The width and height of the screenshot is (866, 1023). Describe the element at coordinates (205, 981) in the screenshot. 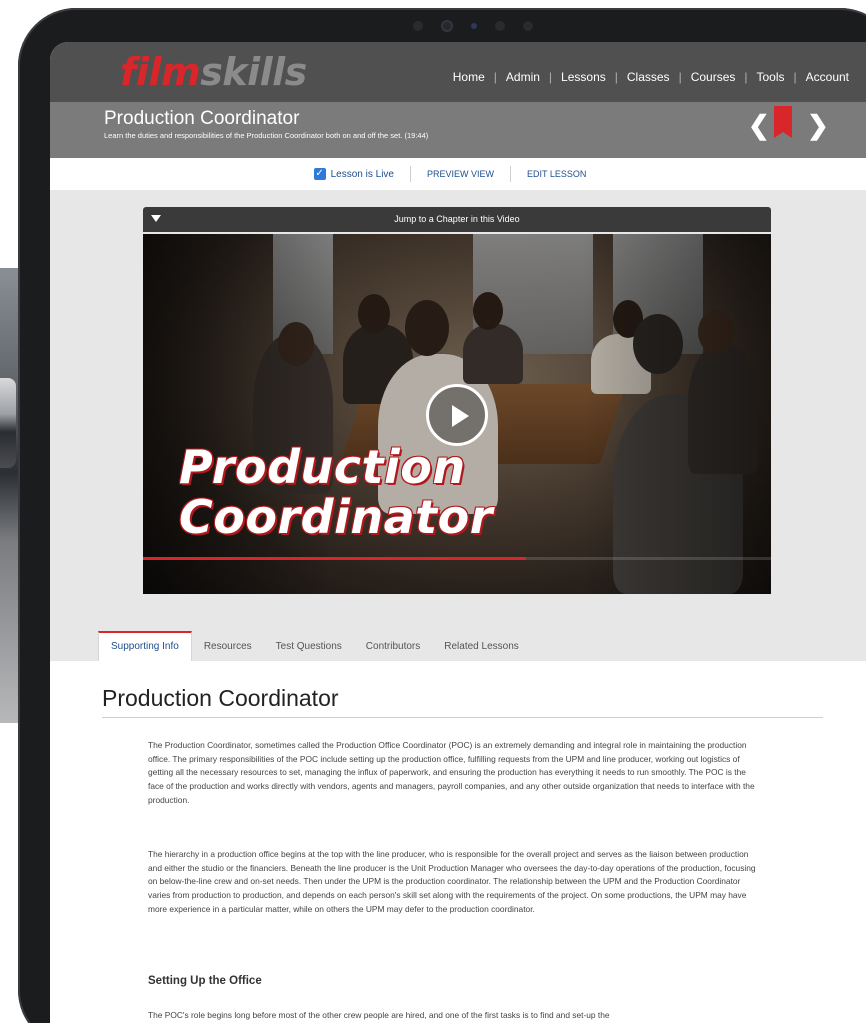

I see `content-subheading: Setting Up the Office` at that location.